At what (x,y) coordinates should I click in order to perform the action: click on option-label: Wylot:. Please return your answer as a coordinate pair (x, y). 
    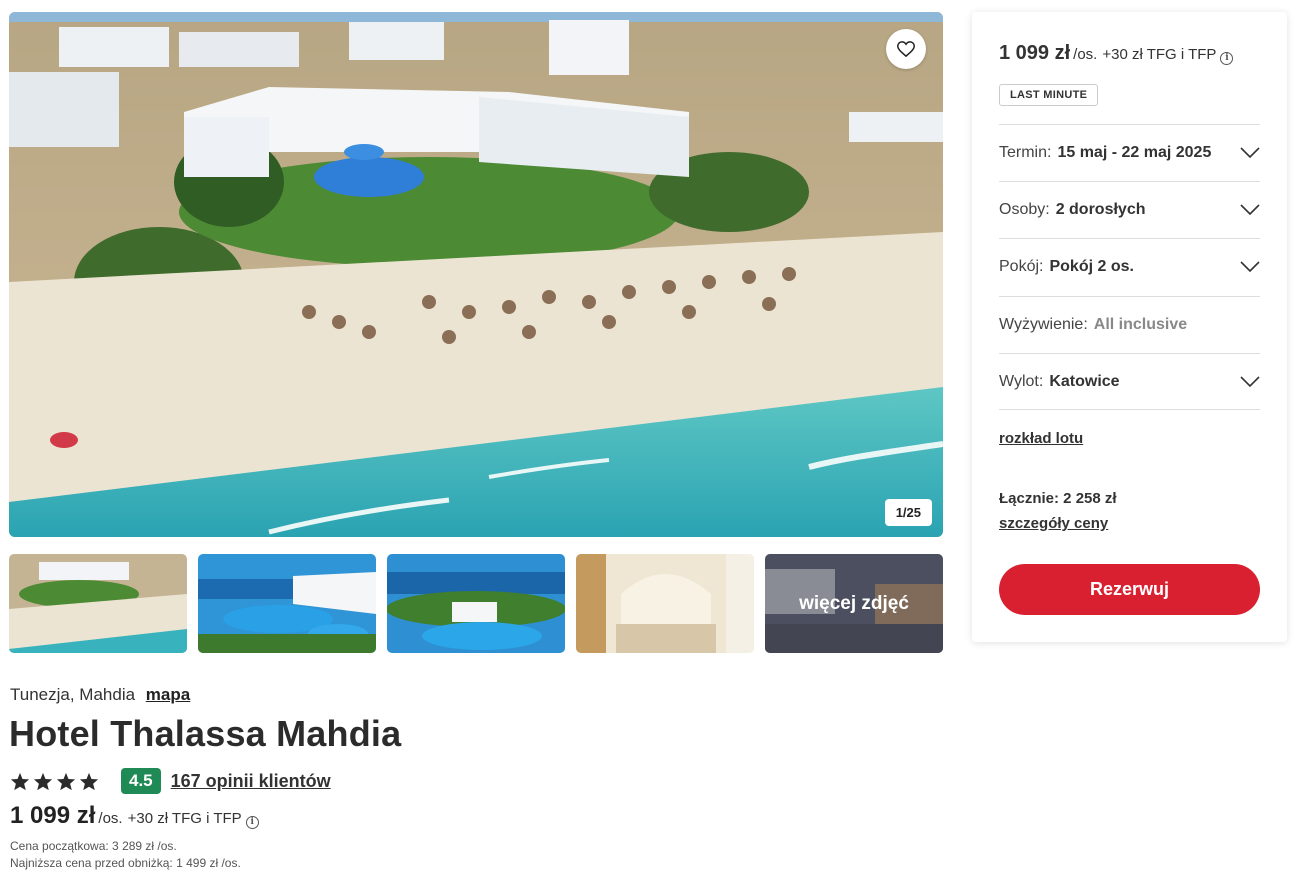
    Looking at the image, I should click on (1021, 381).